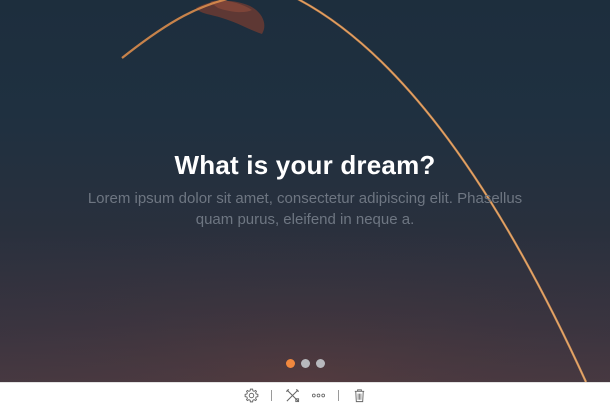 This screenshot has width=610, height=407. Describe the element at coordinates (305, 165) in the screenshot. I see `slide-title: What is your dream?` at that location.